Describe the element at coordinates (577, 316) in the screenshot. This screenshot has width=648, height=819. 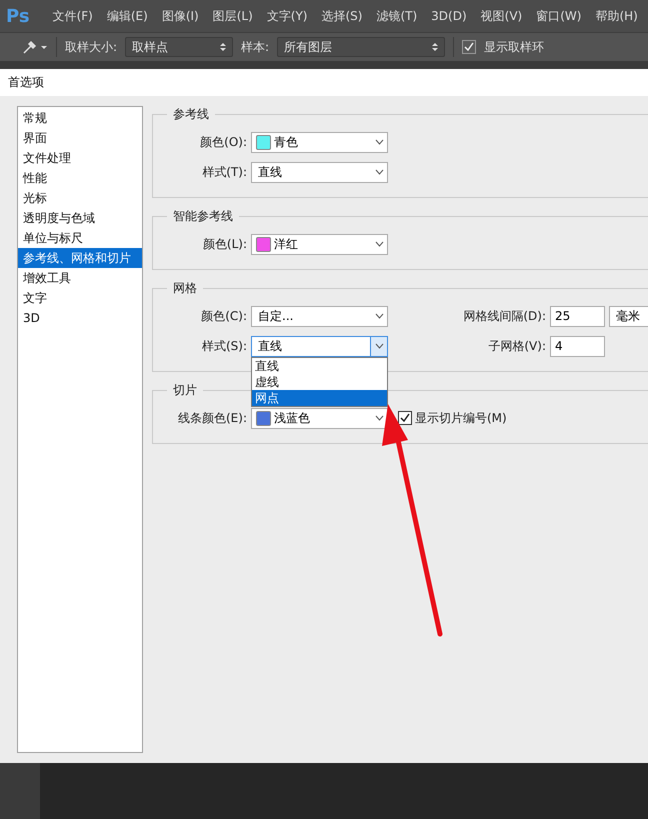
I see `number-field: 25` at that location.